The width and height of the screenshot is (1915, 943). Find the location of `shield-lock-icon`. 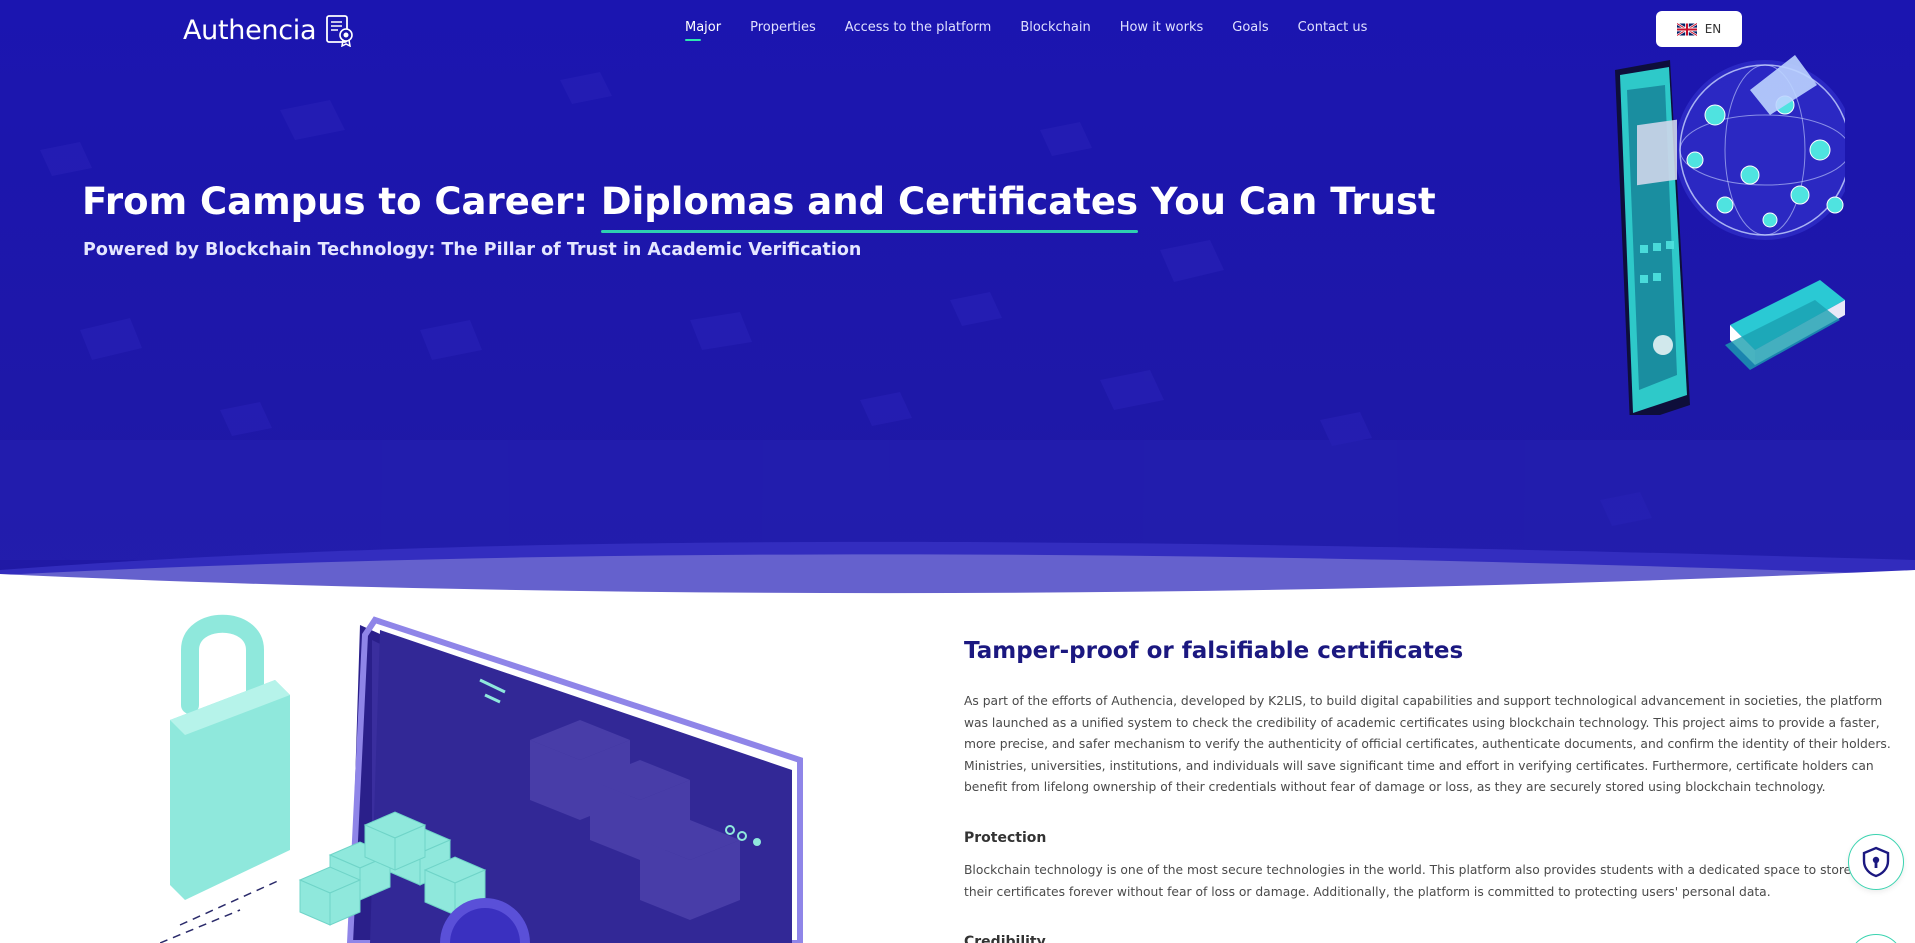

shield-lock-icon is located at coordinates (1876, 862).